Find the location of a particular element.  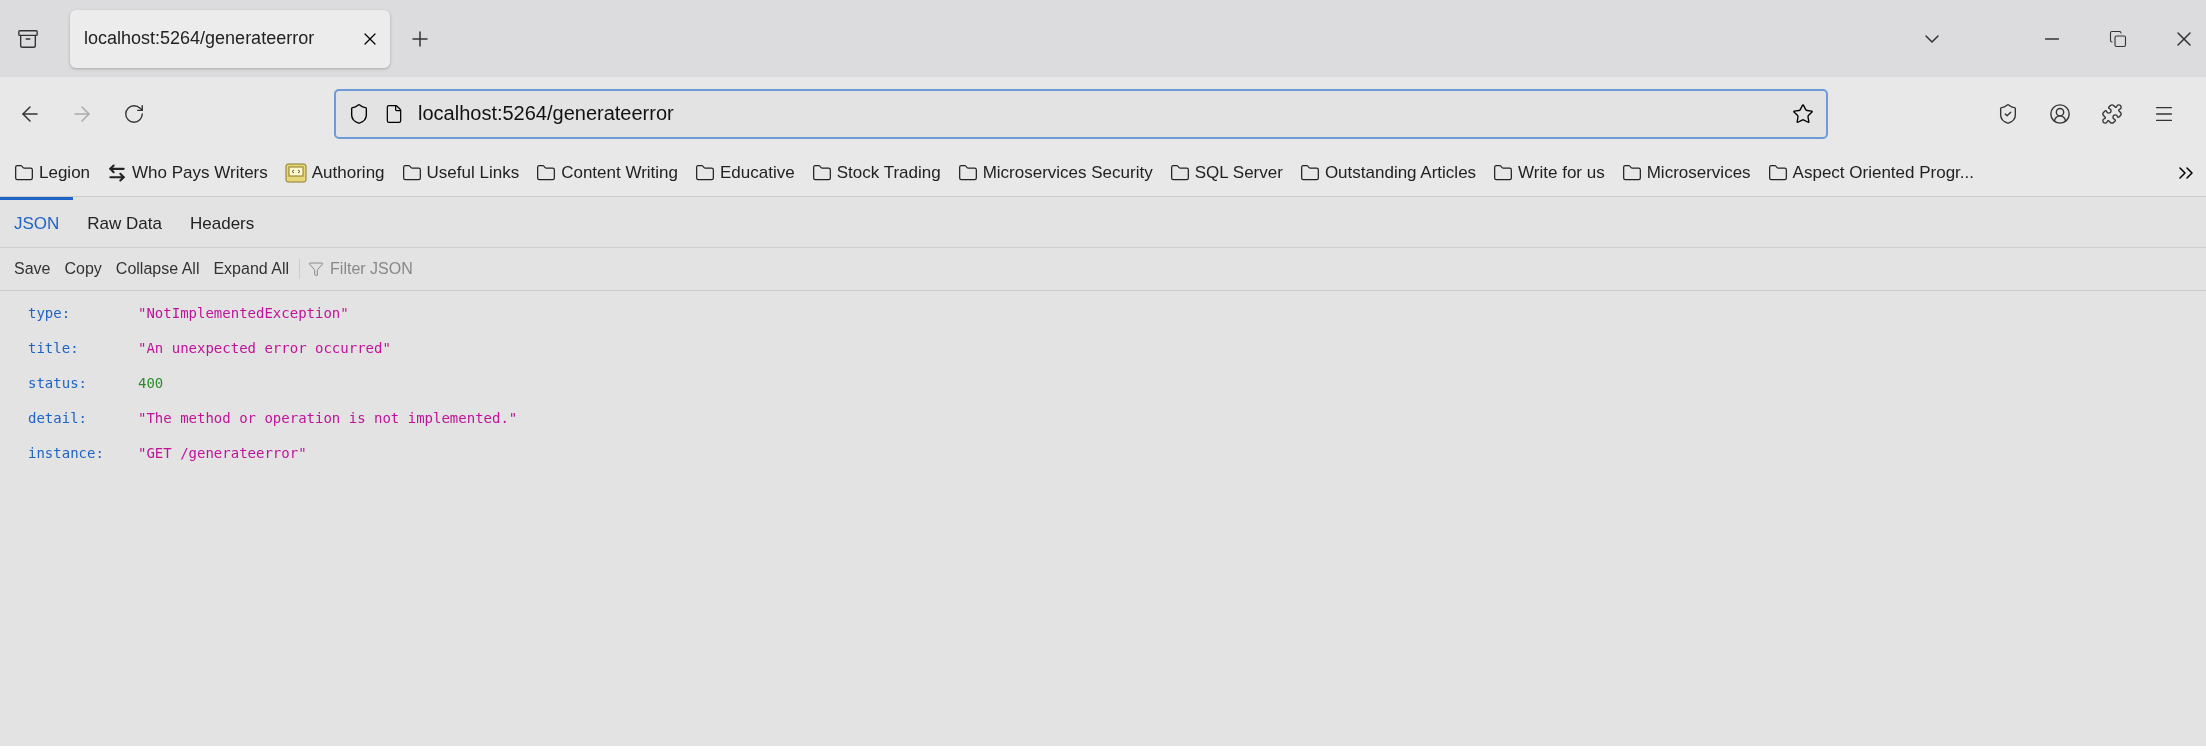

json-key: detail: is located at coordinates (83, 417).